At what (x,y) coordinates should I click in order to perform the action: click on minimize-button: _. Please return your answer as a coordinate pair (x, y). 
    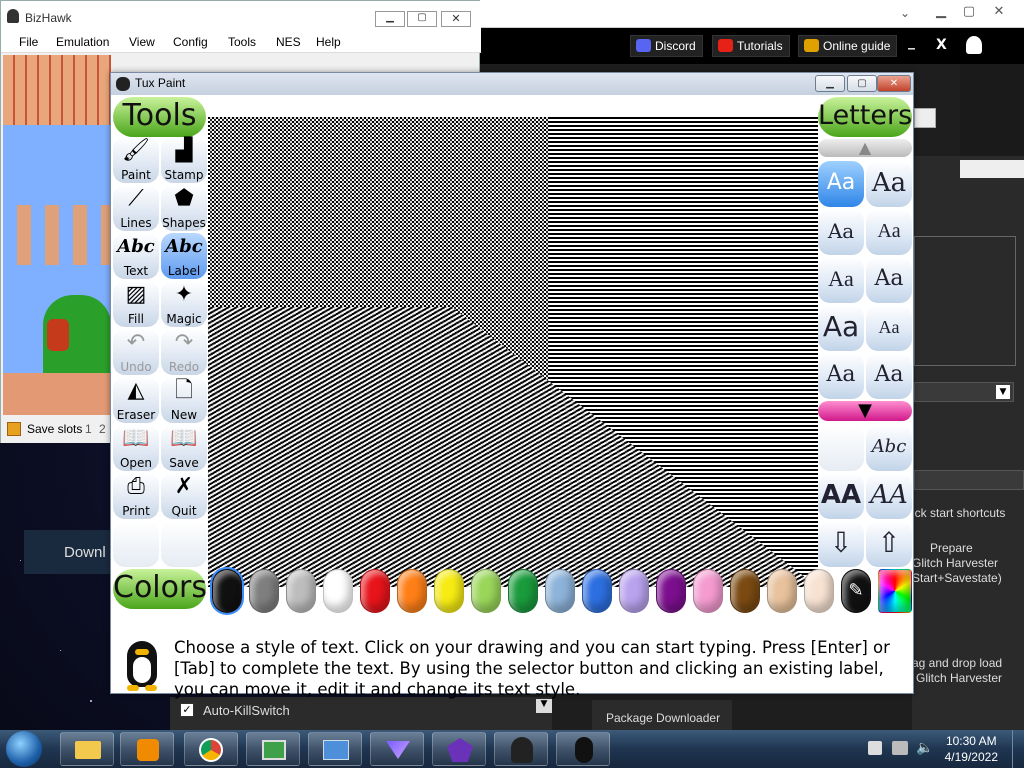
    Looking at the image, I should click on (911, 42).